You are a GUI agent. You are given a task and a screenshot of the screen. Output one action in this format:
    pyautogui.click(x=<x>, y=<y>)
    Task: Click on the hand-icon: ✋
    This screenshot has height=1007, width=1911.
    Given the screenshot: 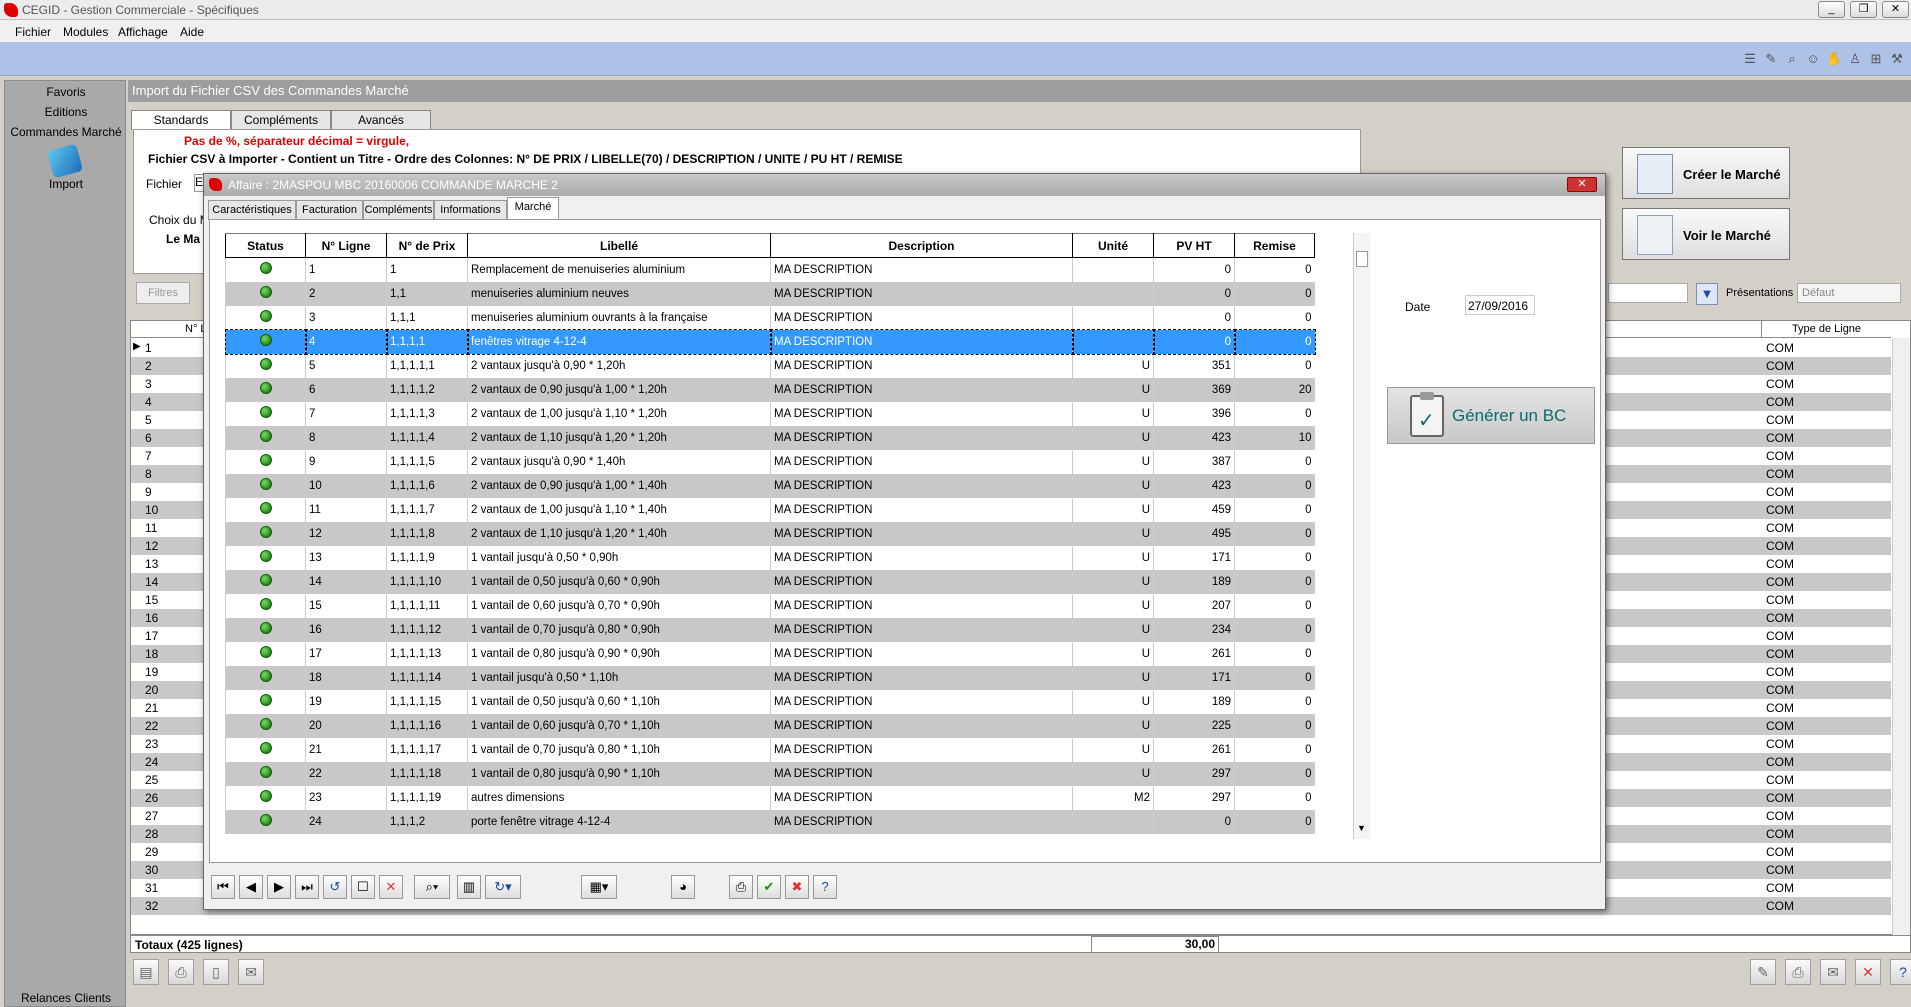 What is the action you would take?
    pyautogui.click(x=1834, y=59)
    